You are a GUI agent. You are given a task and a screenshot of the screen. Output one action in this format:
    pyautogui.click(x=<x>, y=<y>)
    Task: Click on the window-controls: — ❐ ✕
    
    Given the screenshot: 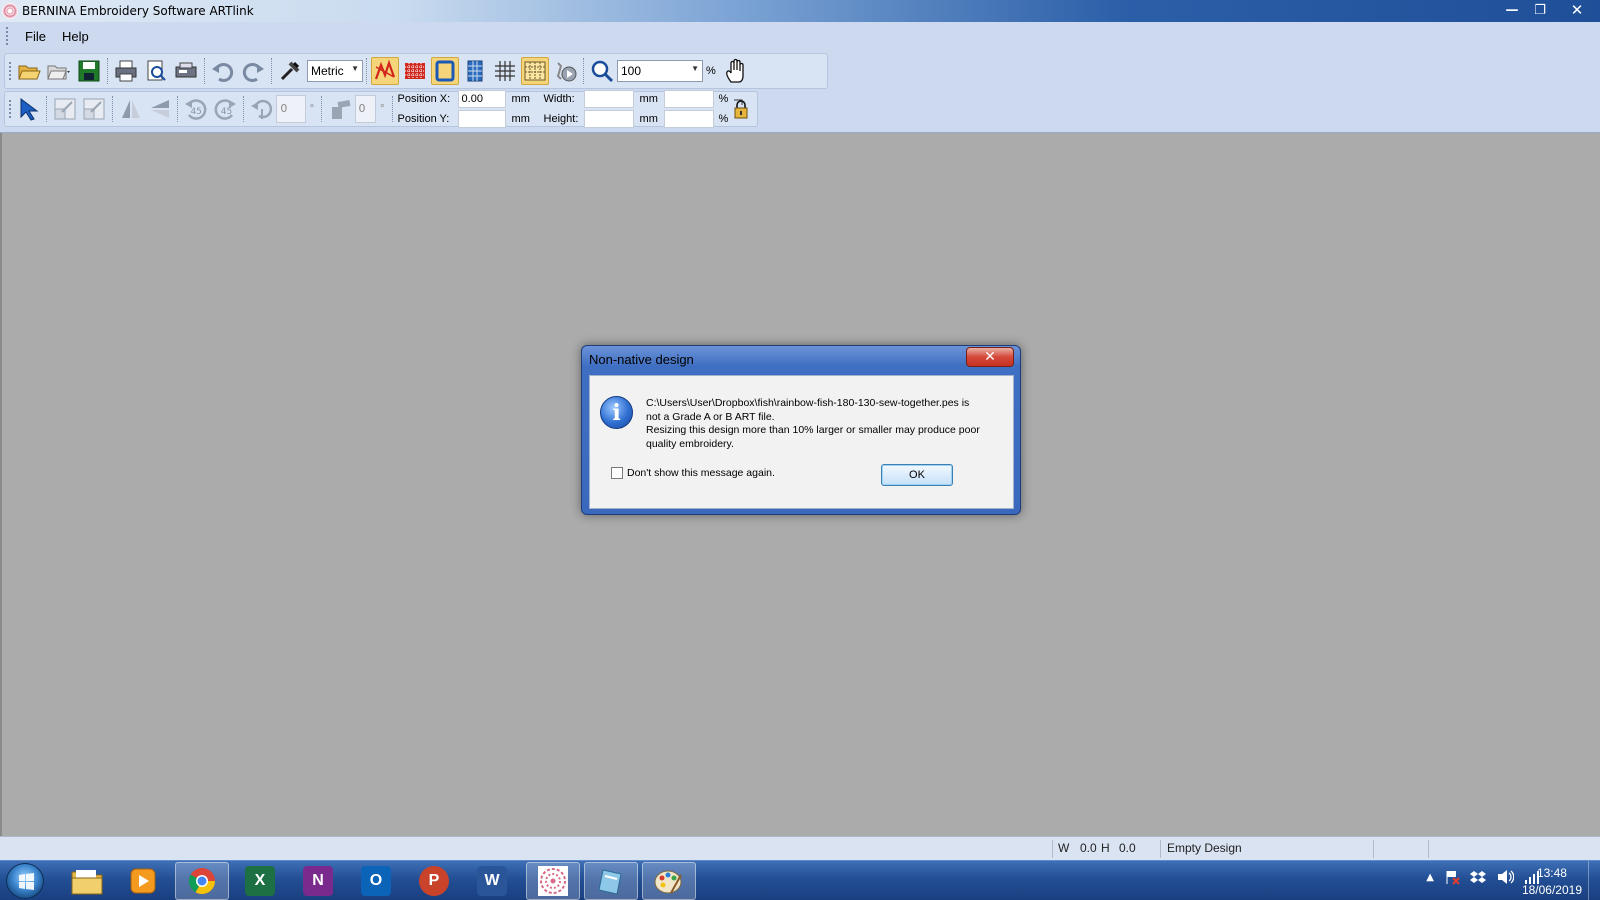 What is the action you would take?
    pyautogui.click(x=1549, y=10)
    